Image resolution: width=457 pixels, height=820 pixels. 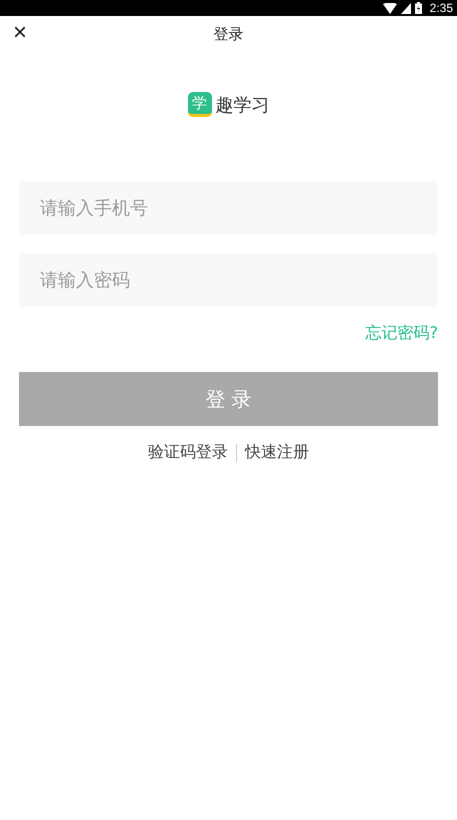 I want to click on app-name: 趣学习, so click(x=243, y=105).